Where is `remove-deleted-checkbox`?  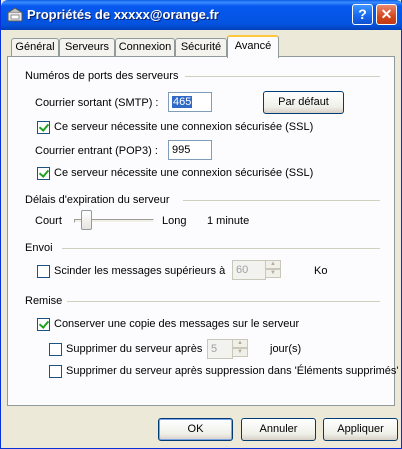 remove-deleted-checkbox is located at coordinates (55, 371).